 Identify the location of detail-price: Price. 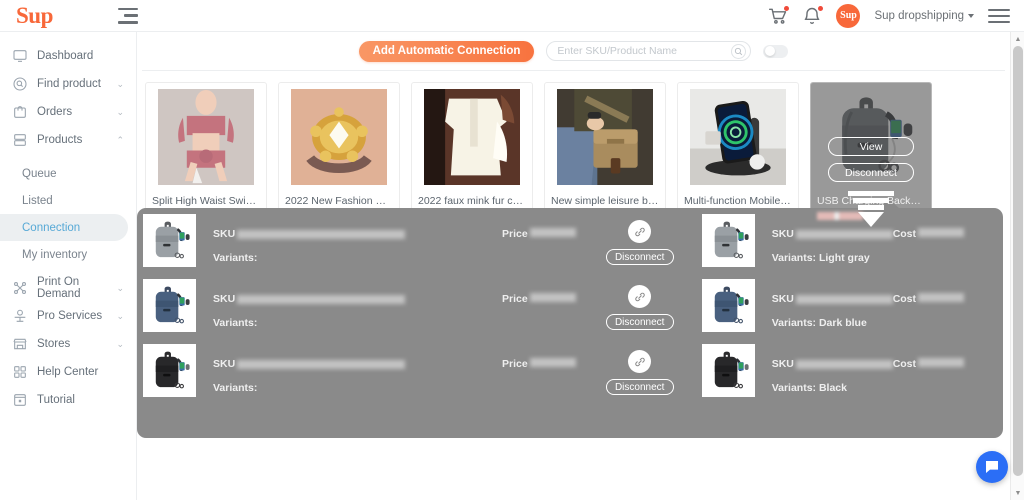
(539, 224).